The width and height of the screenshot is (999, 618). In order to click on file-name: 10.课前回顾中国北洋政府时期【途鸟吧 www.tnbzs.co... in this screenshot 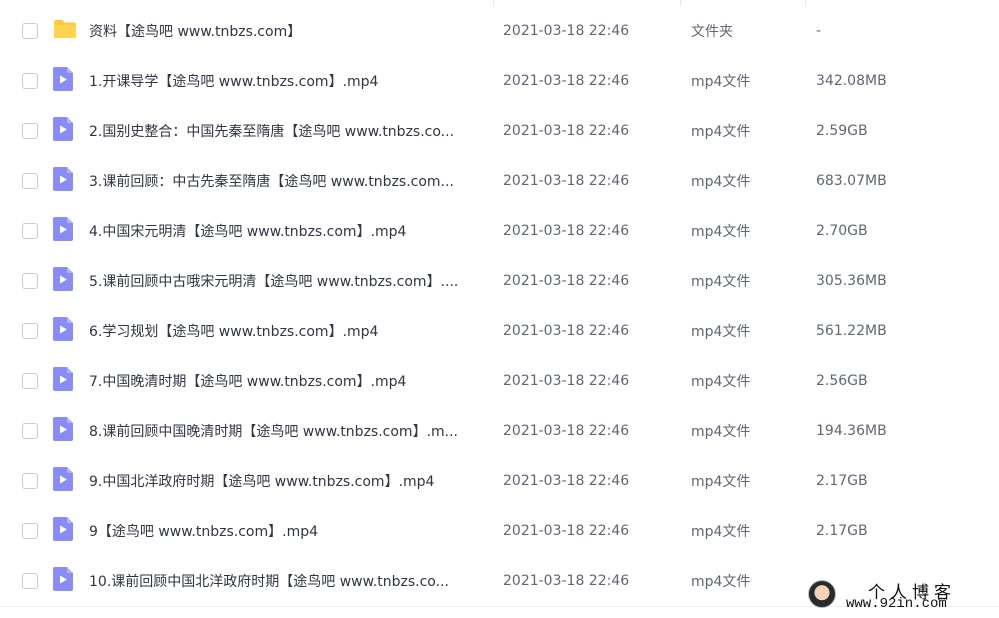, I will do `click(286, 581)`.